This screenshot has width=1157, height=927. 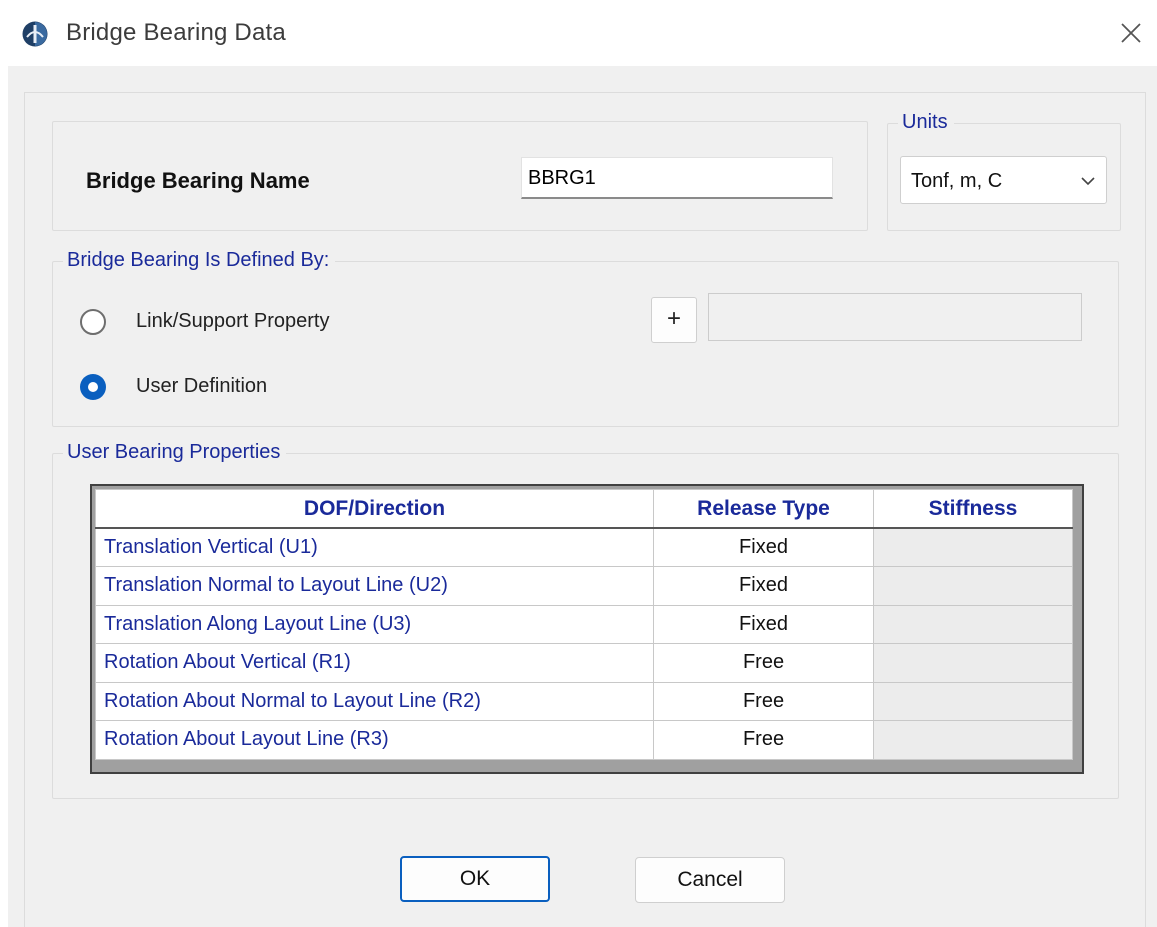 What do you see at coordinates (710, 880) in the screenshot?
I see `cancel-button: Cancel` at bounding box center [710, 880].